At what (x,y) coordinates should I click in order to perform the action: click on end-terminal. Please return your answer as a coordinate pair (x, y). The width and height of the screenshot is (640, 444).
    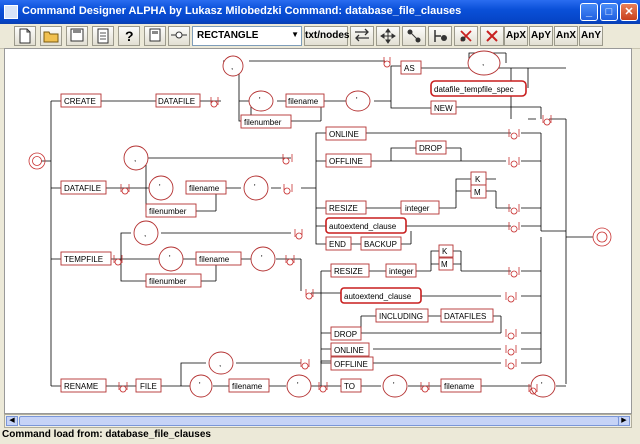
    Looking at the image, I should click on (602, 237).